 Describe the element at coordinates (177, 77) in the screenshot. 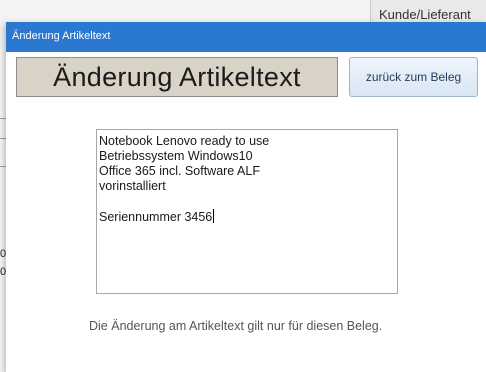

I see `dialog-heading: Änderung Artikeltext` at that location.